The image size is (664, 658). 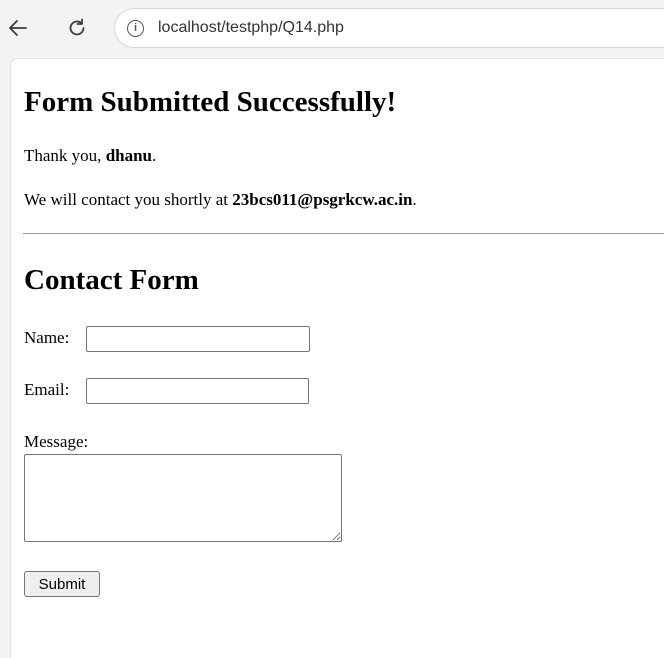 What do you see at coordinates (183, 498) in the screenshot?
I see `message-textarea` at bounding box center [183, 498].